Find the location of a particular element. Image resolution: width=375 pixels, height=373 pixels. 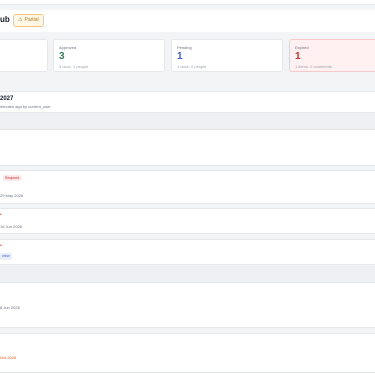

section-meta: minutes ago by current_user is located at coordinates (25, 106).